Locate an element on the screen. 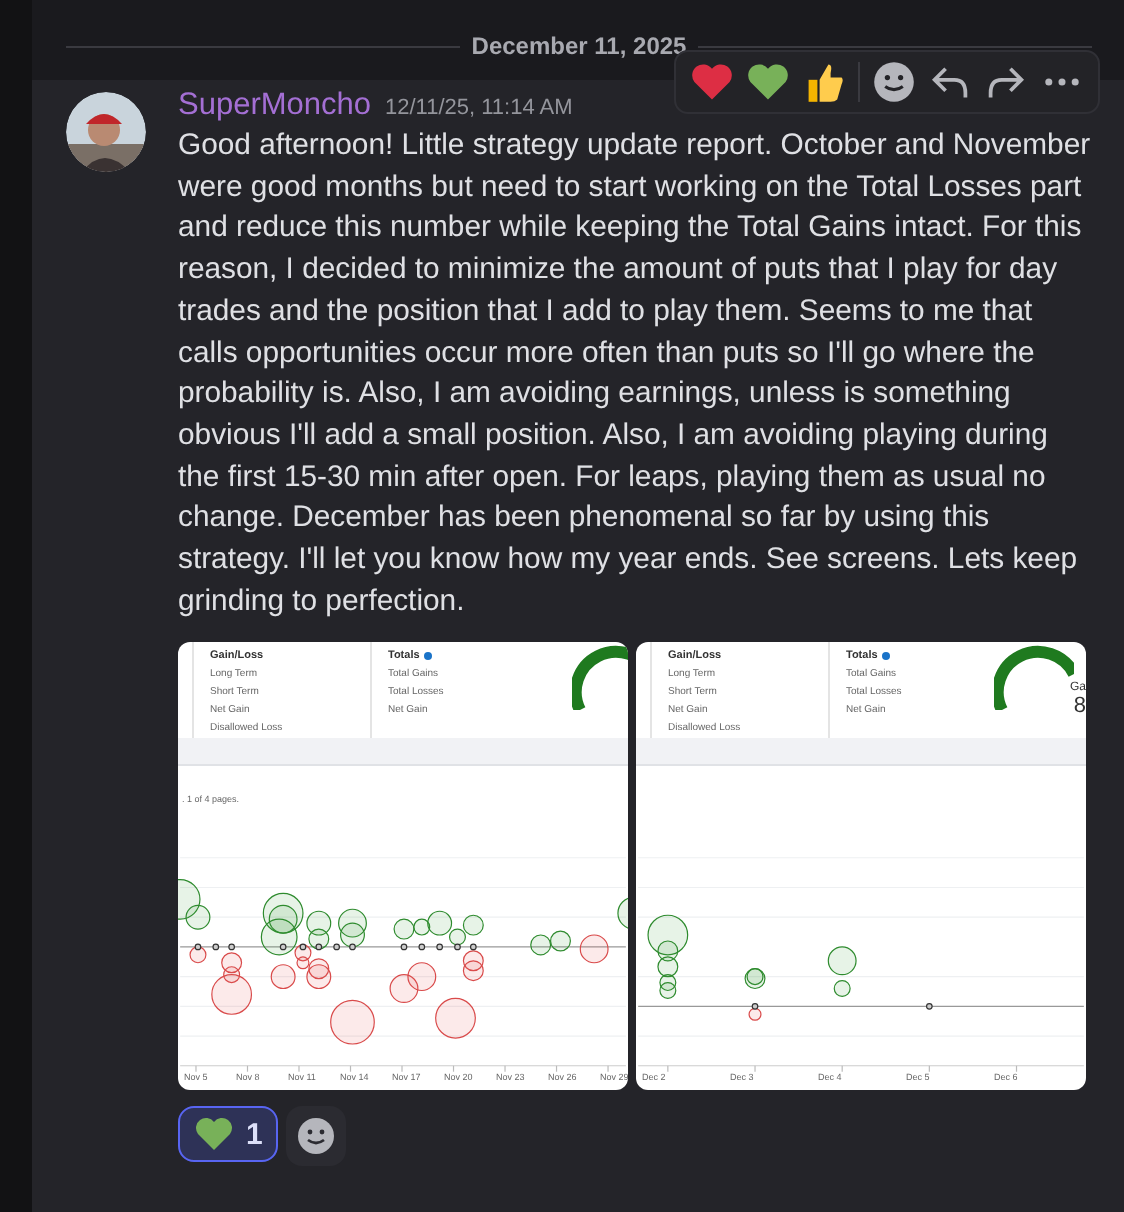  add-reaction-button is located at coordinates (316, 1136).